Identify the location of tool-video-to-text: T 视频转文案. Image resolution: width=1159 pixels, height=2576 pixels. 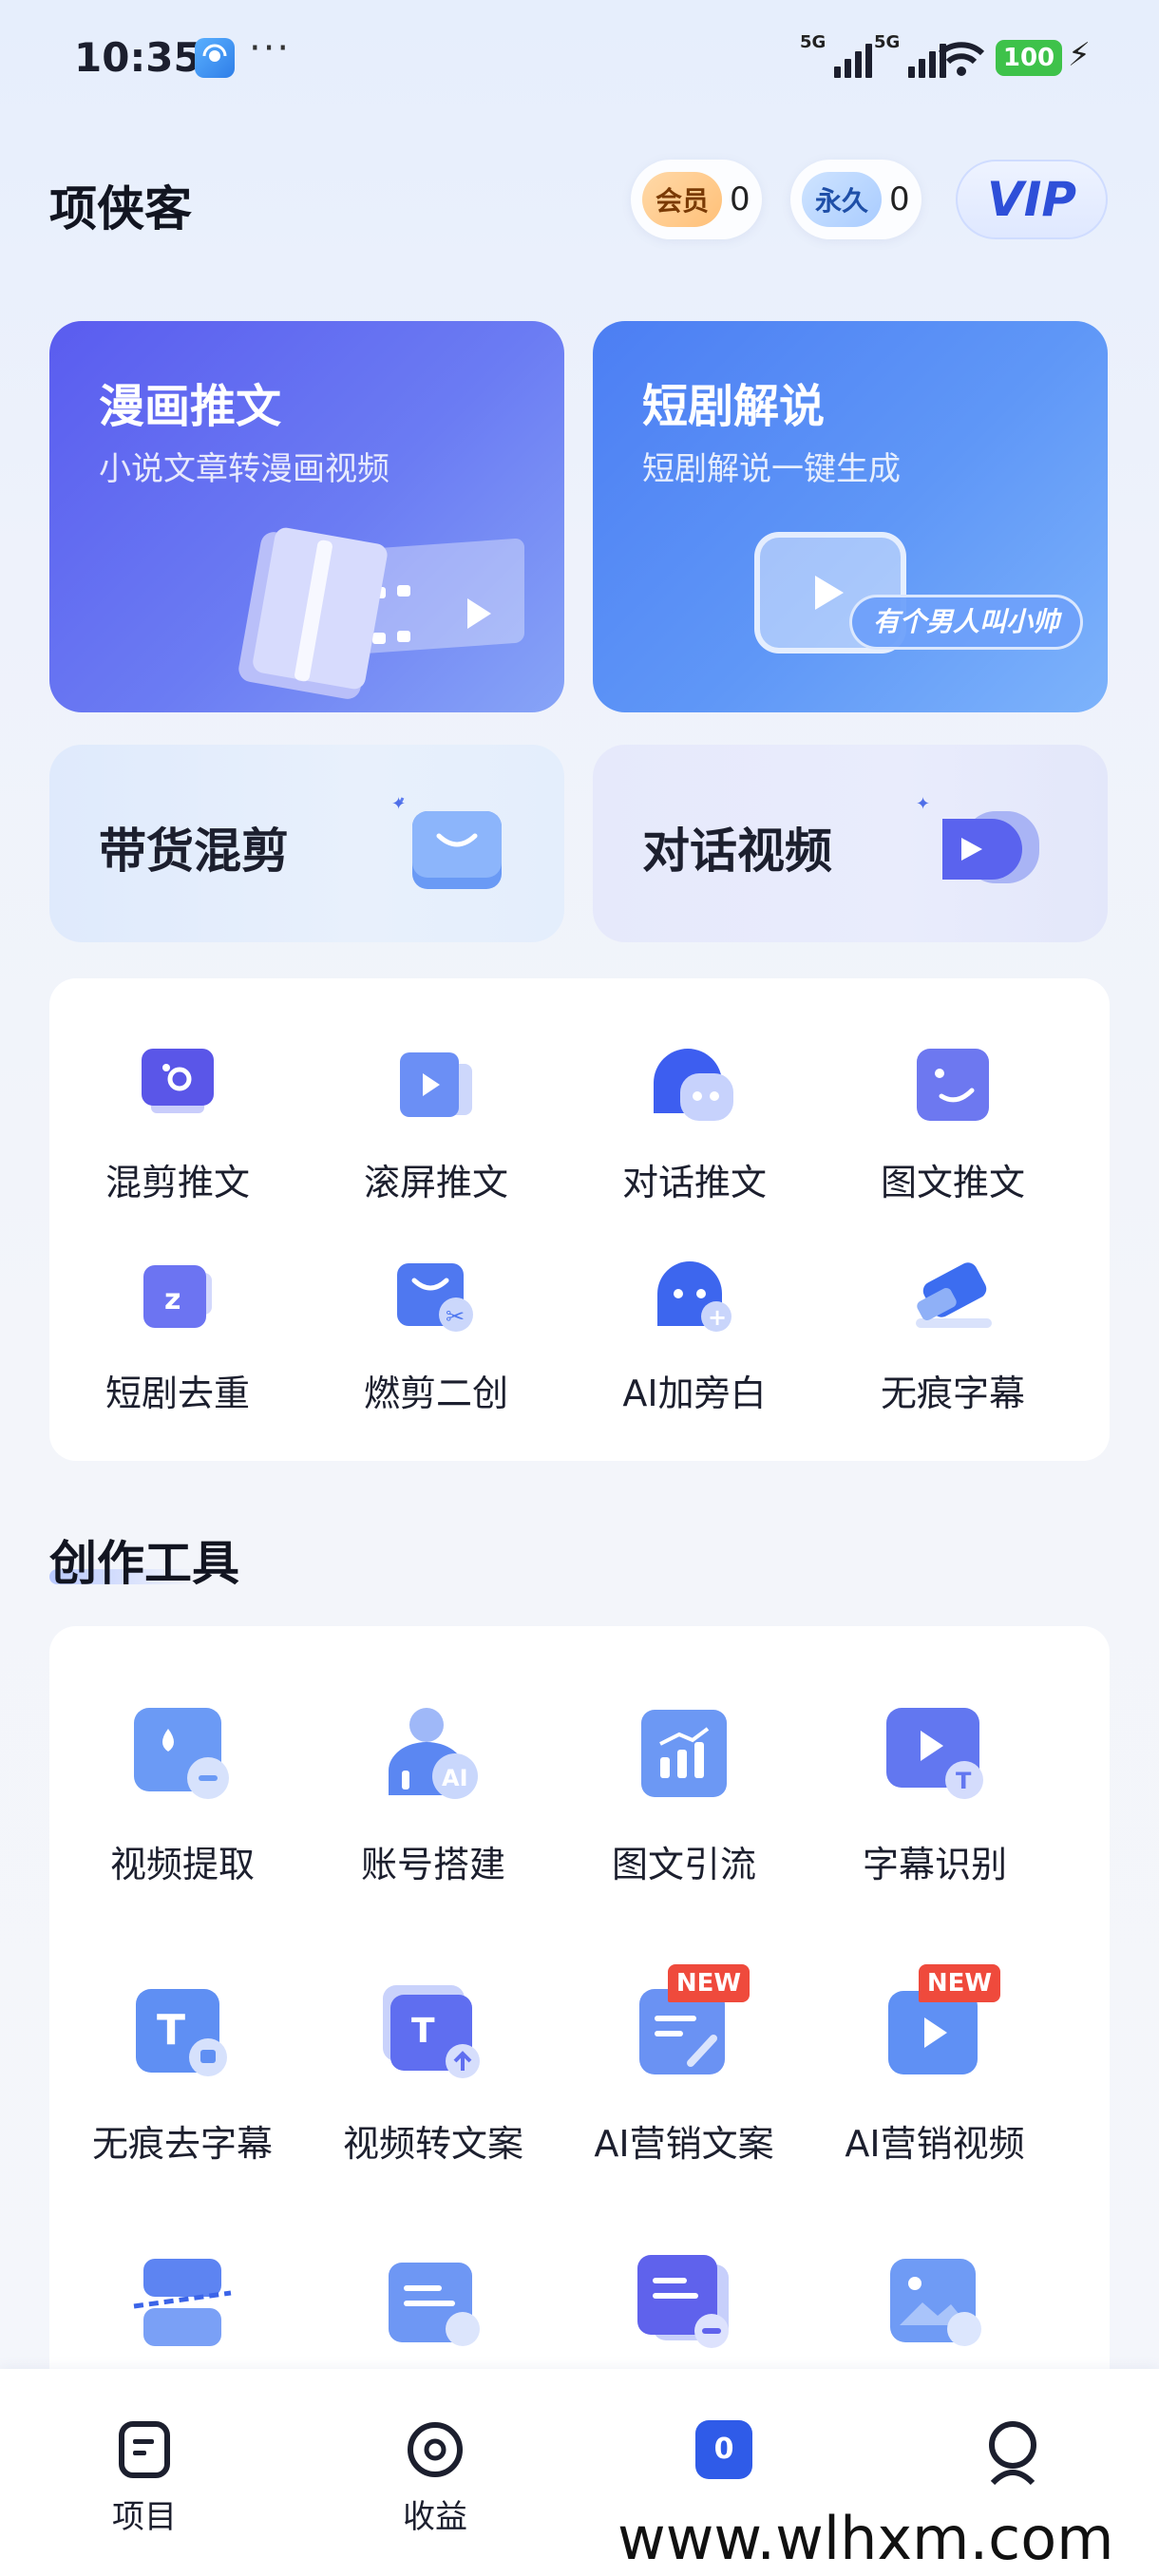
(433, 2074).